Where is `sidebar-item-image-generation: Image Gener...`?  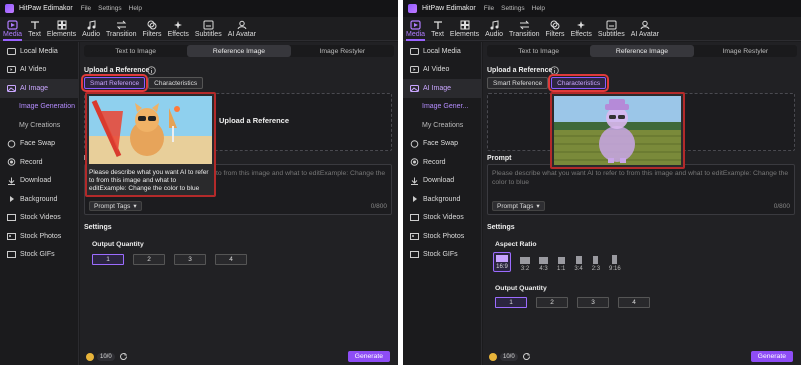
sidebar-item-image-generation: Image Gener... is located at coordinates (442, 107).